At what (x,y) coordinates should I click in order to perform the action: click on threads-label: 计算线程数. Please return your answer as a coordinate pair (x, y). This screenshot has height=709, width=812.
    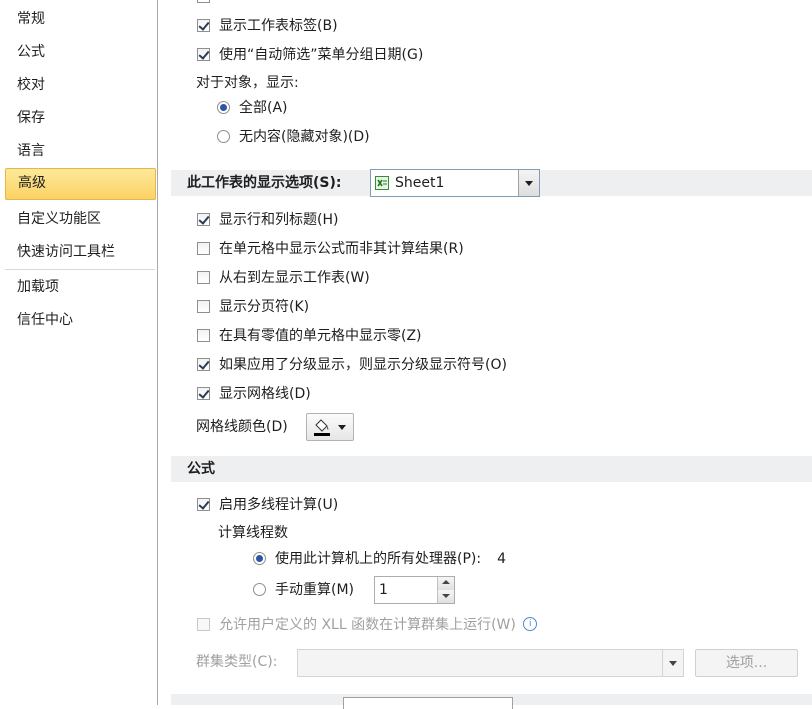
    Looking at the image, I should click on (253, 533).